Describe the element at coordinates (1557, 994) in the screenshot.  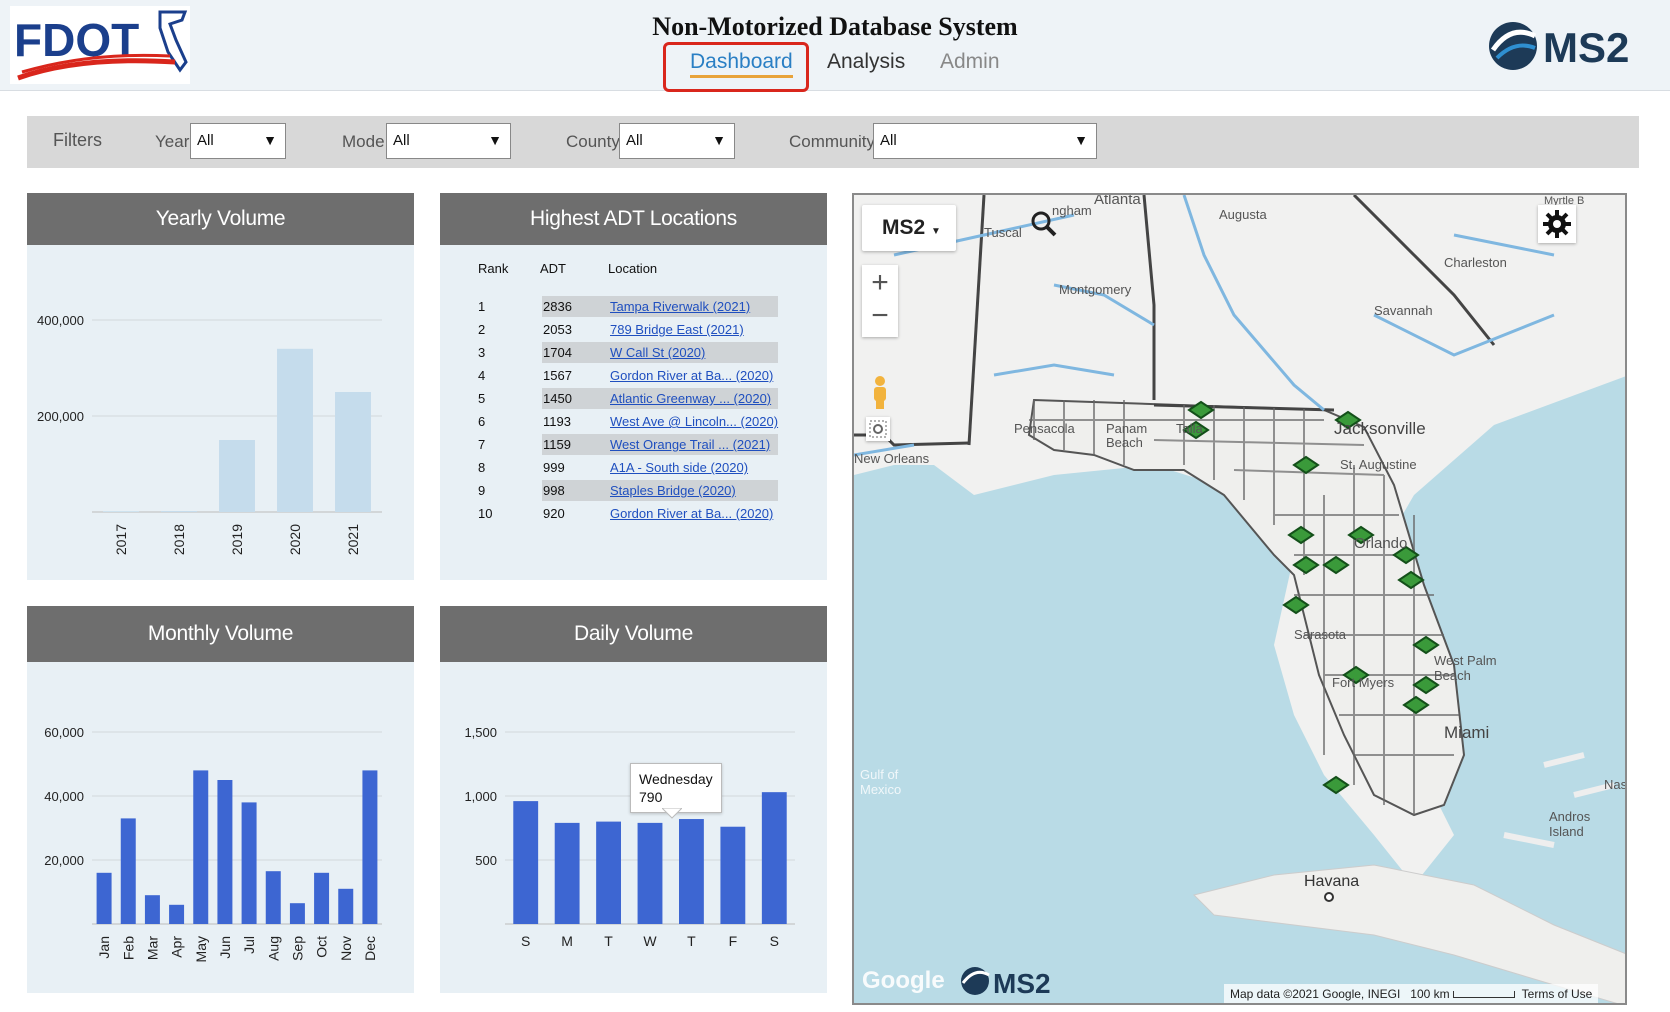
I see `map-terms-link: Terms of Use` at that location.